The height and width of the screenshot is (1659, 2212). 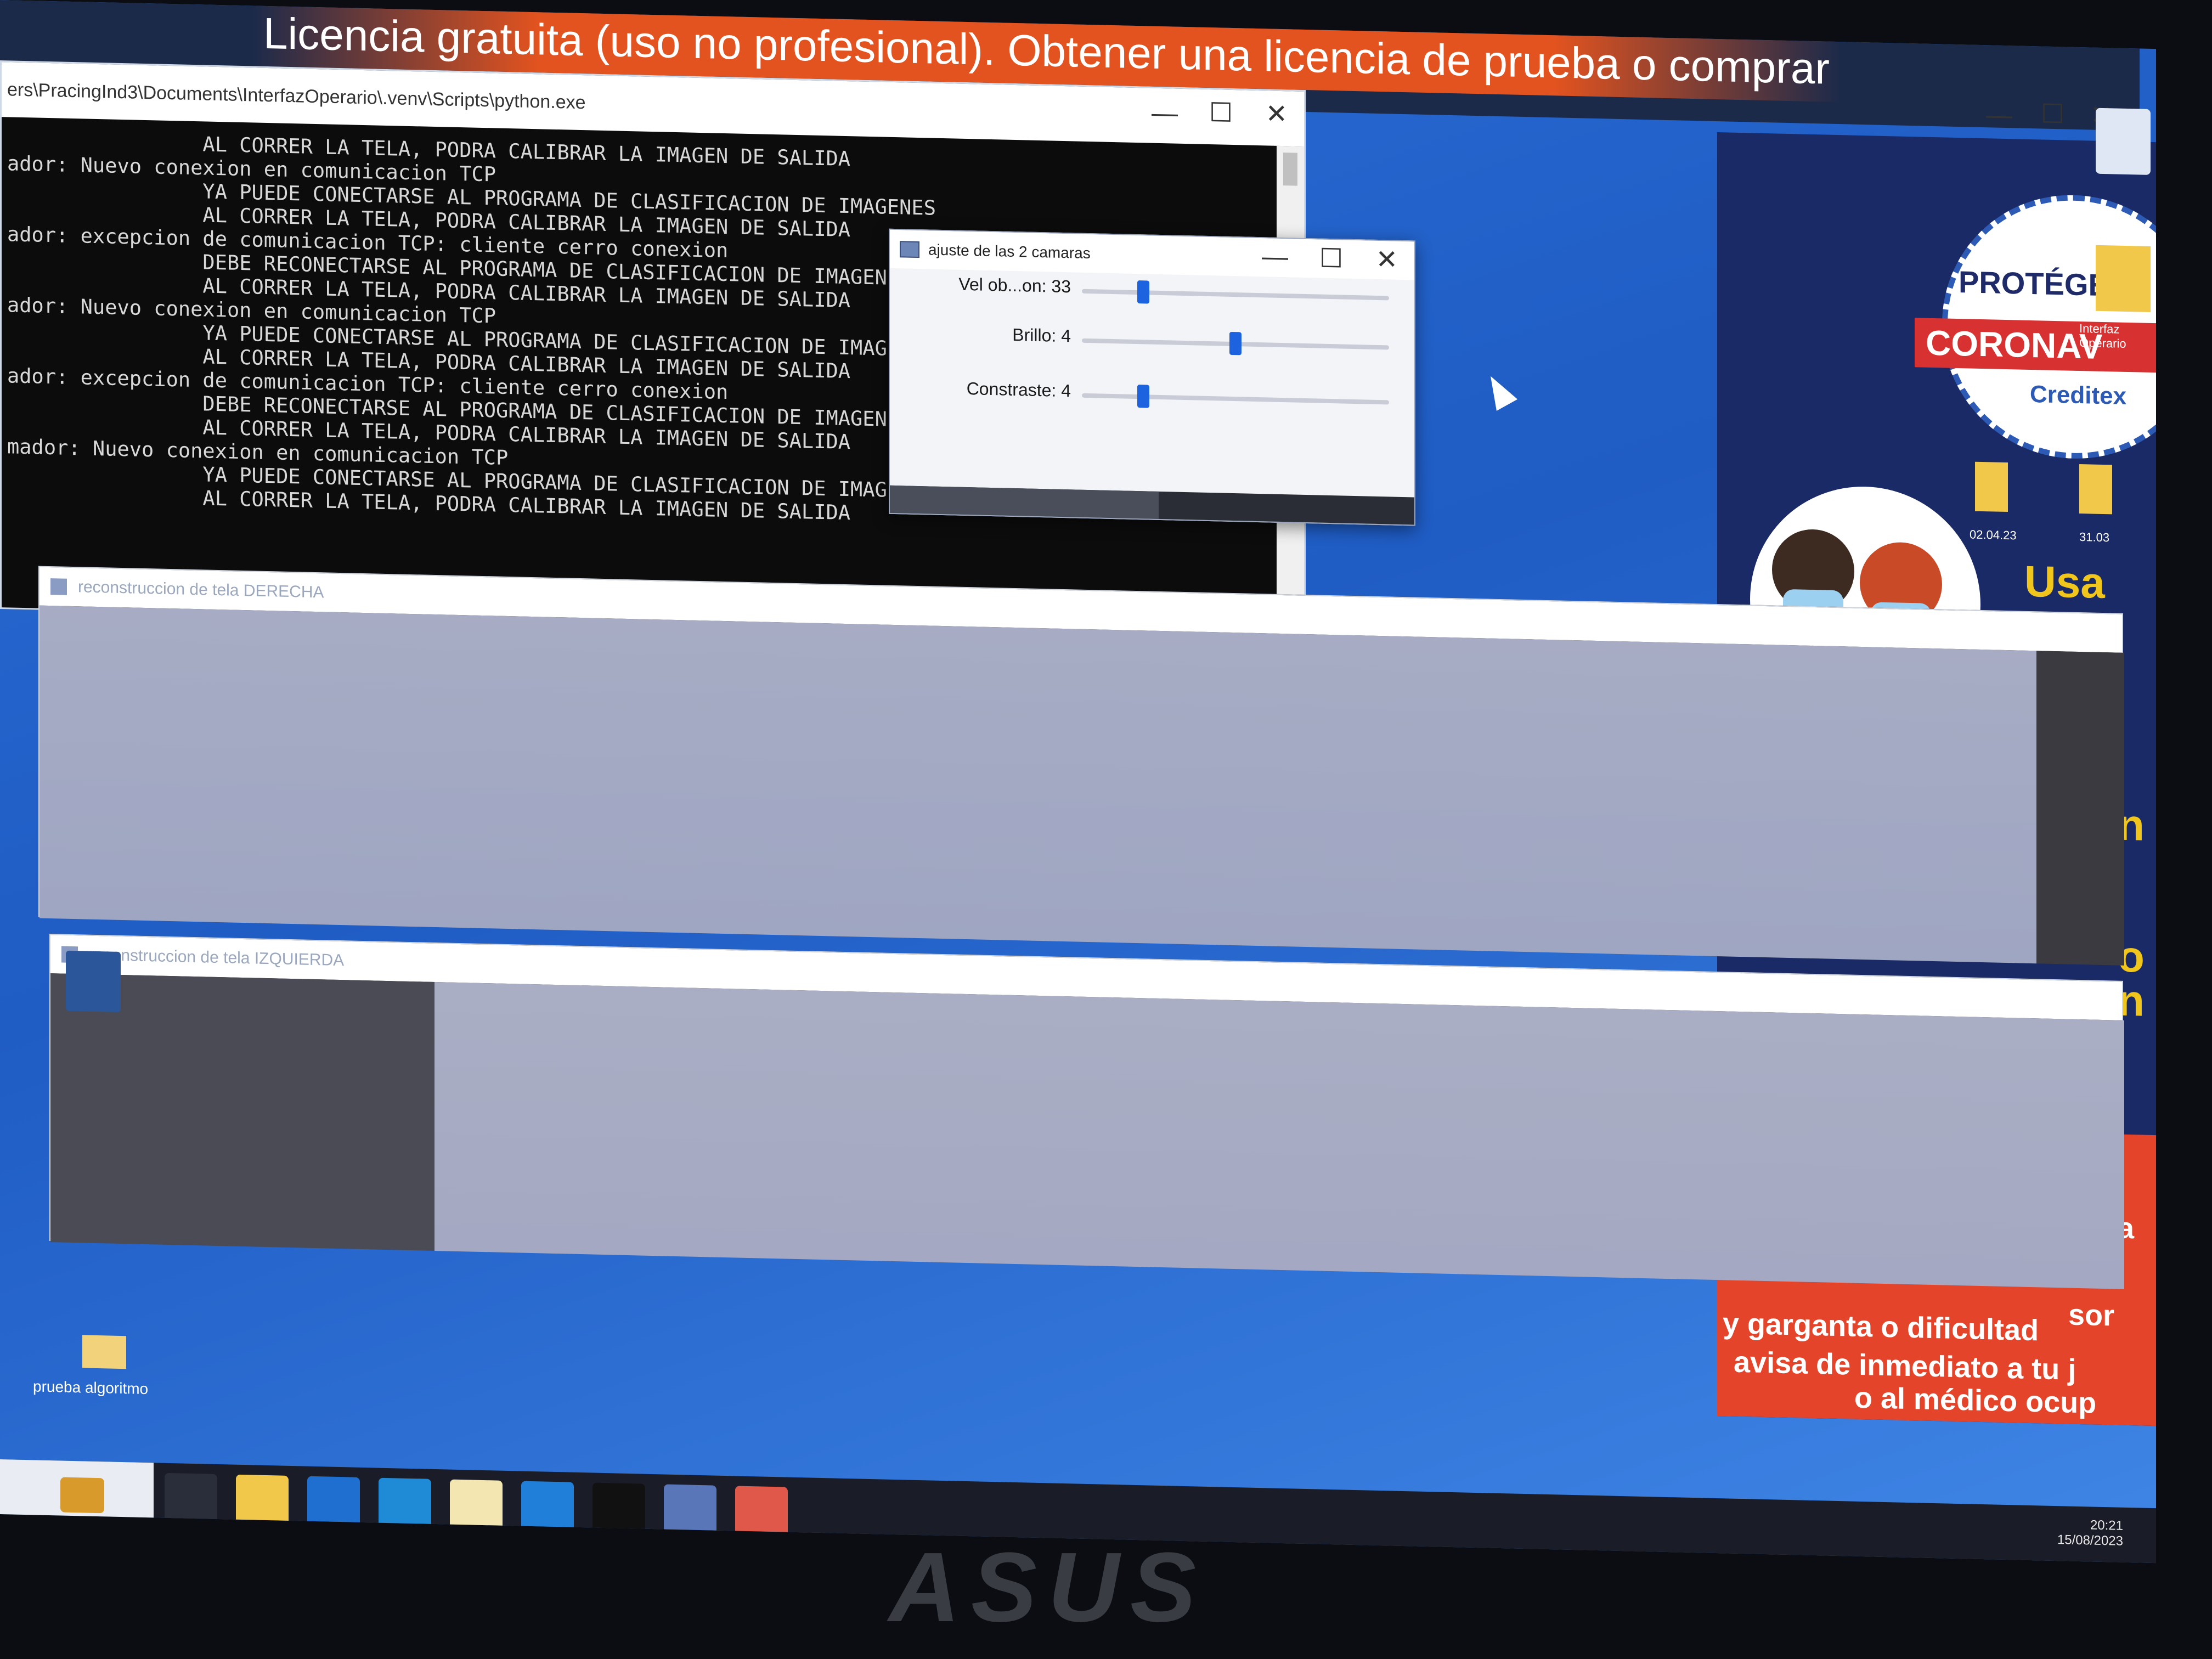 I want to click on system-tray: 20:21 15/08/2023, so click(x=2090, y=1533).